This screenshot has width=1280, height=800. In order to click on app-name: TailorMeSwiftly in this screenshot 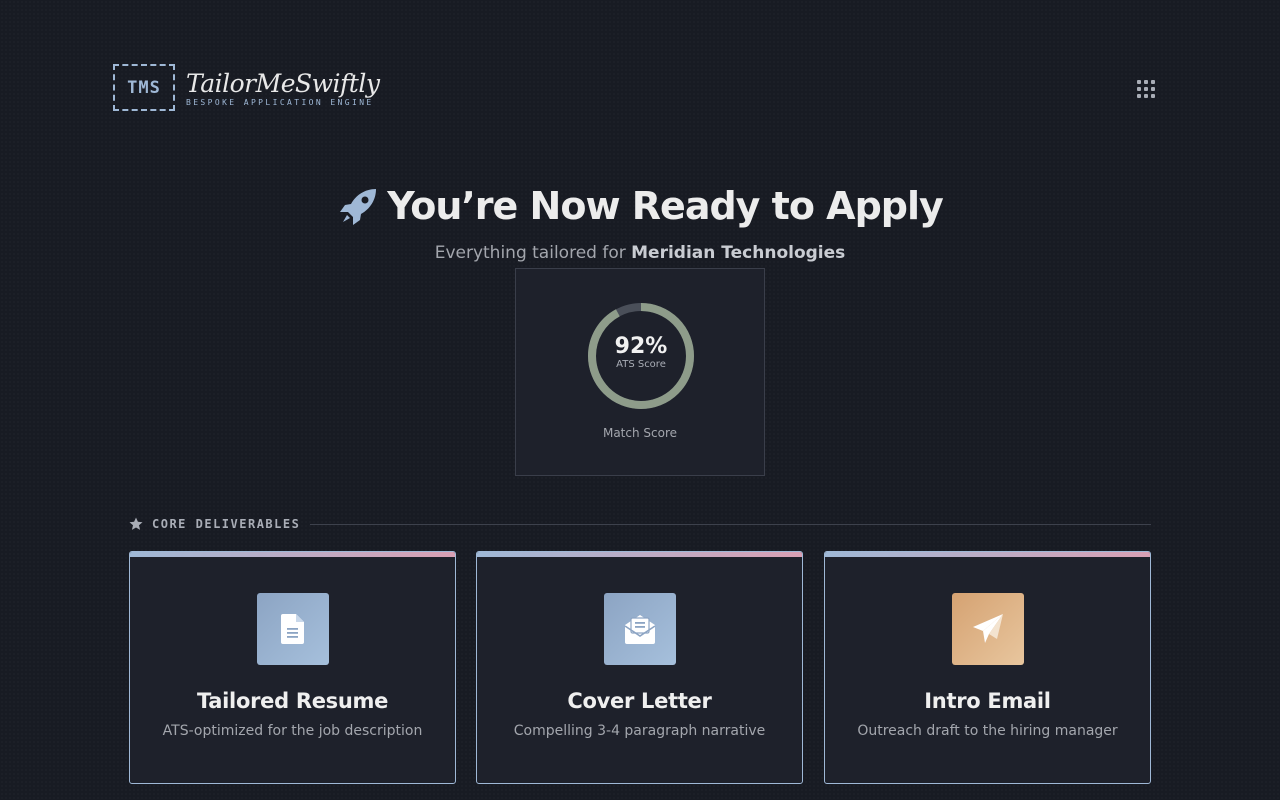, I will do `click(283, 83)`.